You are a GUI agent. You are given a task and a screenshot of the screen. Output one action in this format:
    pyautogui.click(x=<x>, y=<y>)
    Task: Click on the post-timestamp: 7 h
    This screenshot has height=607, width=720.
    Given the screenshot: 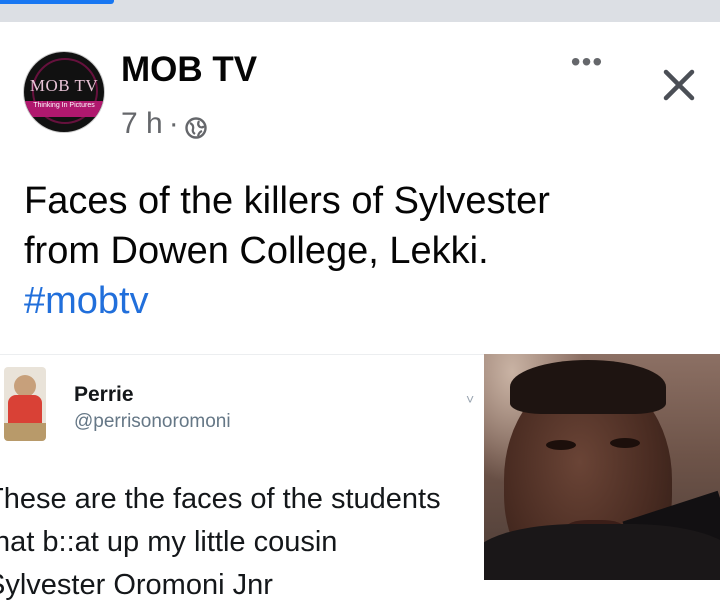 What is the action you would take?
    pyautogui.click(x=142, y=124)
    